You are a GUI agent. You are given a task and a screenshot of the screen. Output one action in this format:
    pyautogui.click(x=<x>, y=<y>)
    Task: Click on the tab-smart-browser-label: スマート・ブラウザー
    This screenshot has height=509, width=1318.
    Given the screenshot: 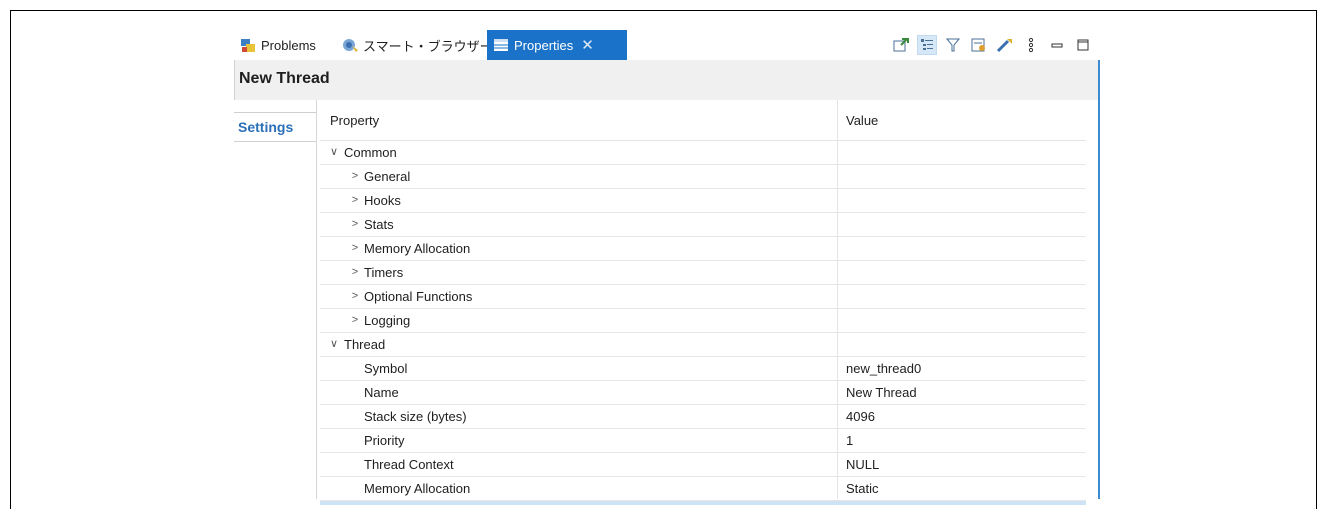 What is the action you would take?
    pyautogui.click(x=428, y=46)
    